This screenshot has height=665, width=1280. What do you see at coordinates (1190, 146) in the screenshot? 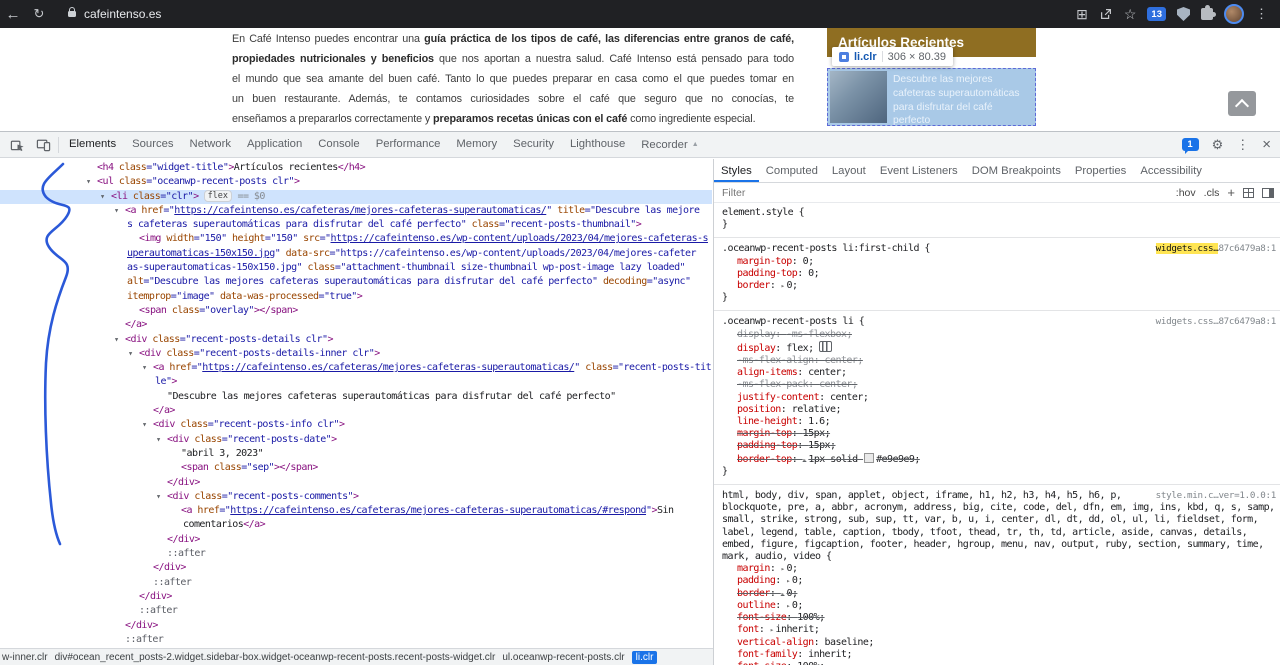
I see `issues-counter: 1` at bounding box center [1190, 146].